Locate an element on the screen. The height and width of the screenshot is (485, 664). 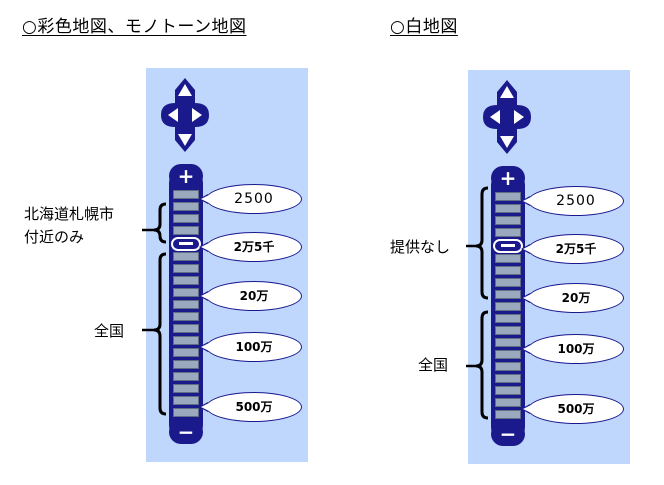
heading-color-map: ○彩色地図、モノトーン地図 is located at coordinates (134, 27).